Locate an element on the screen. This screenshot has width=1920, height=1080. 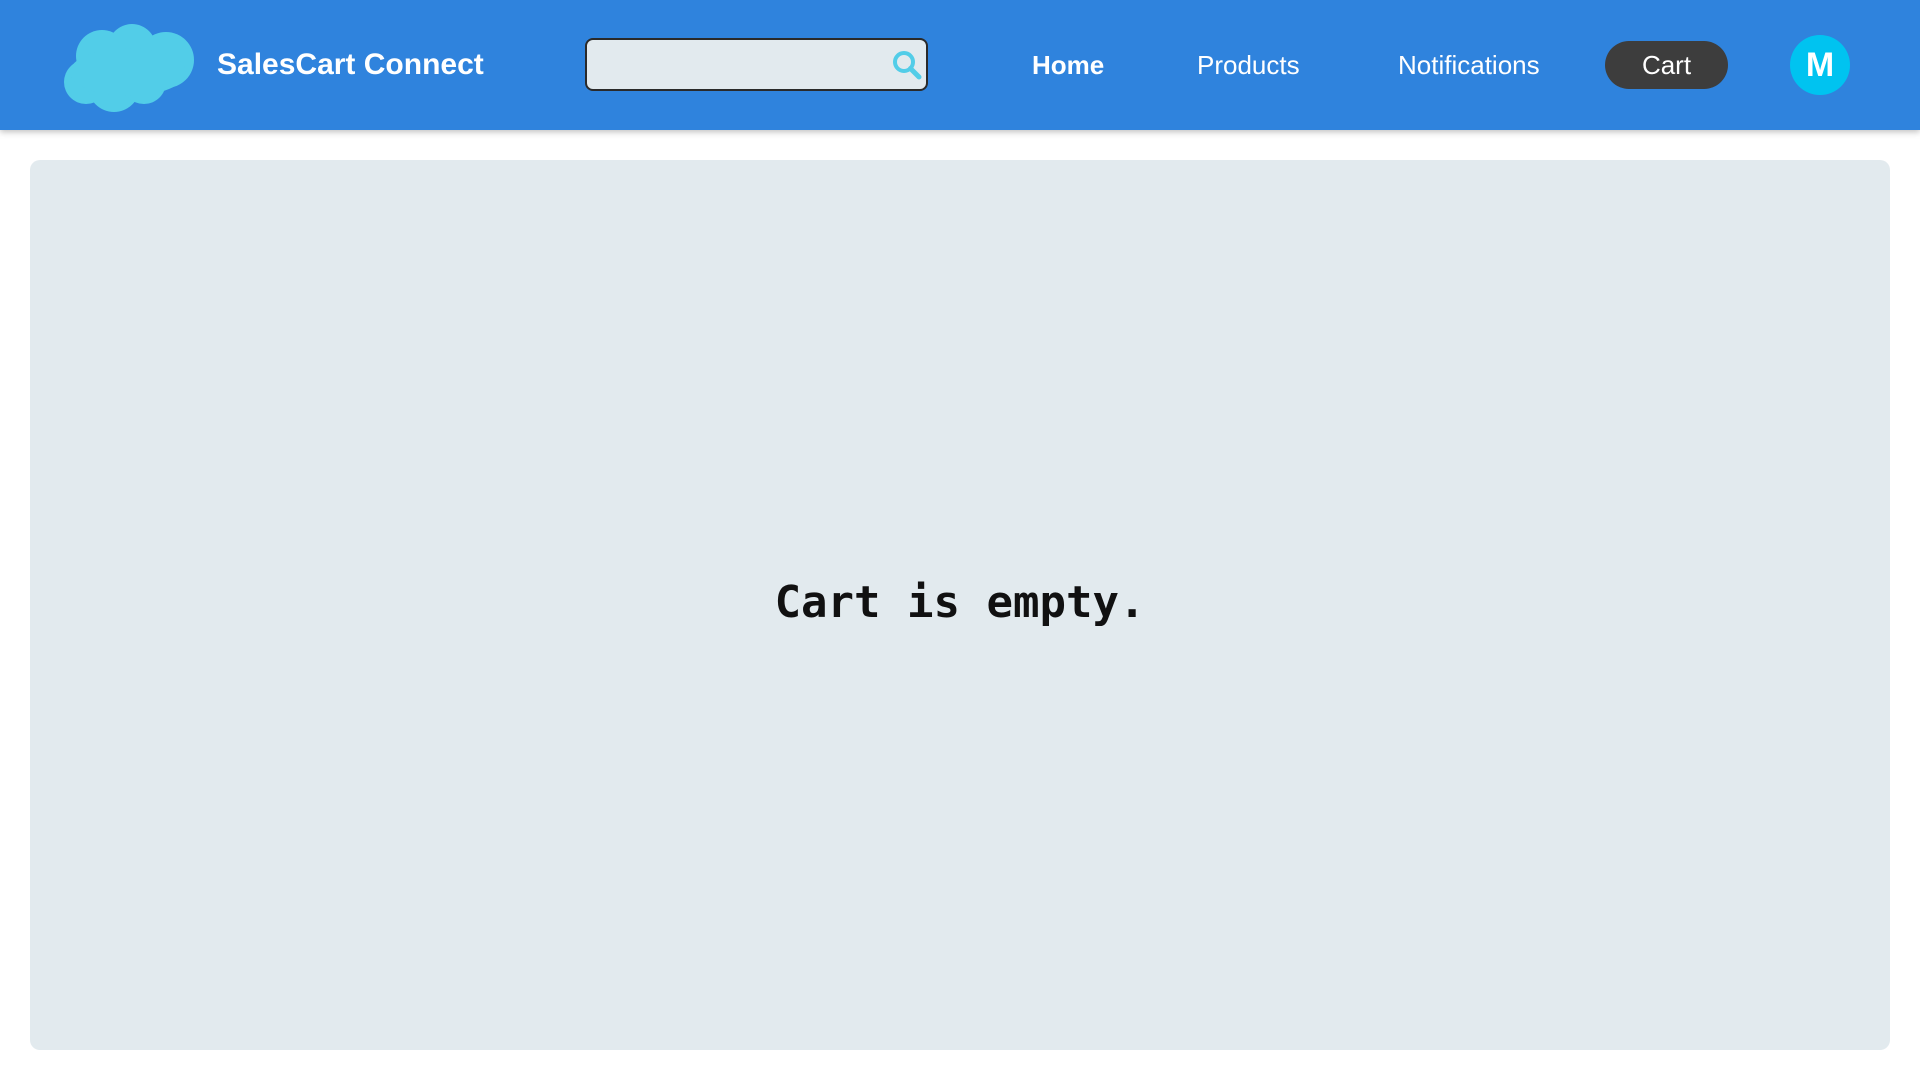
user-avatar: M is located at coordinates (1820, 65).